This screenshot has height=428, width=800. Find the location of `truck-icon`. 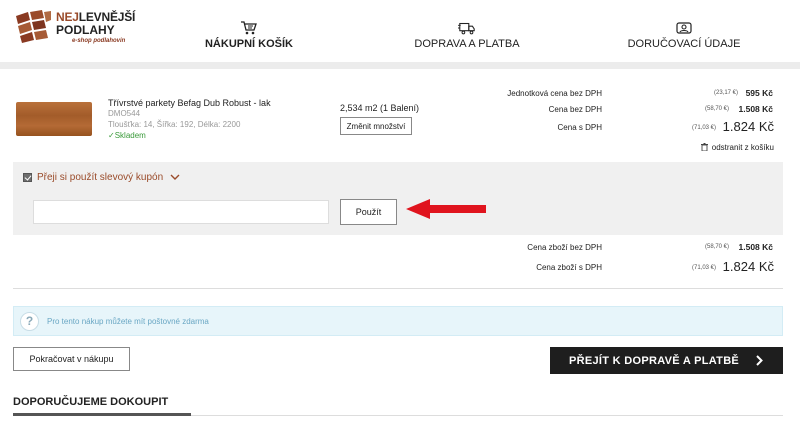

truck-icon is located at coordinates (466, 28).